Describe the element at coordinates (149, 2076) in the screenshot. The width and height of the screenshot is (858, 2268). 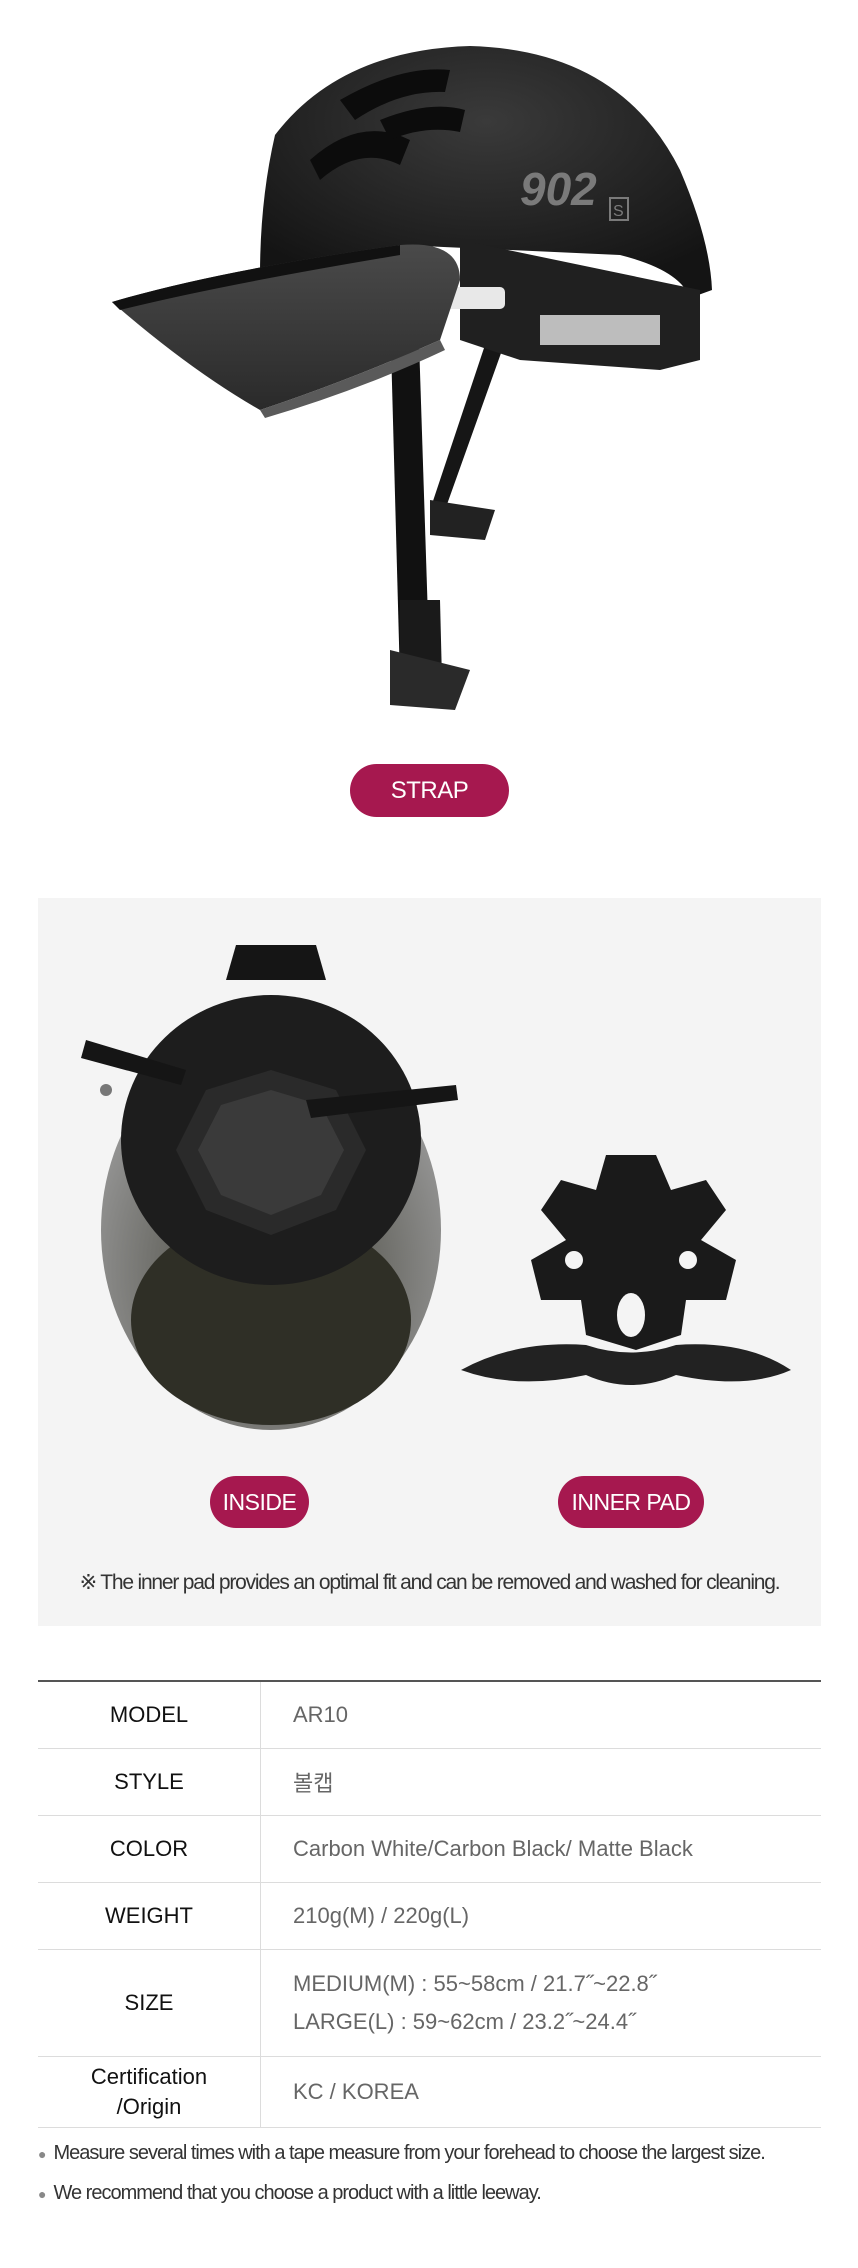
I see `cert-label-line1: Certification` at that location.